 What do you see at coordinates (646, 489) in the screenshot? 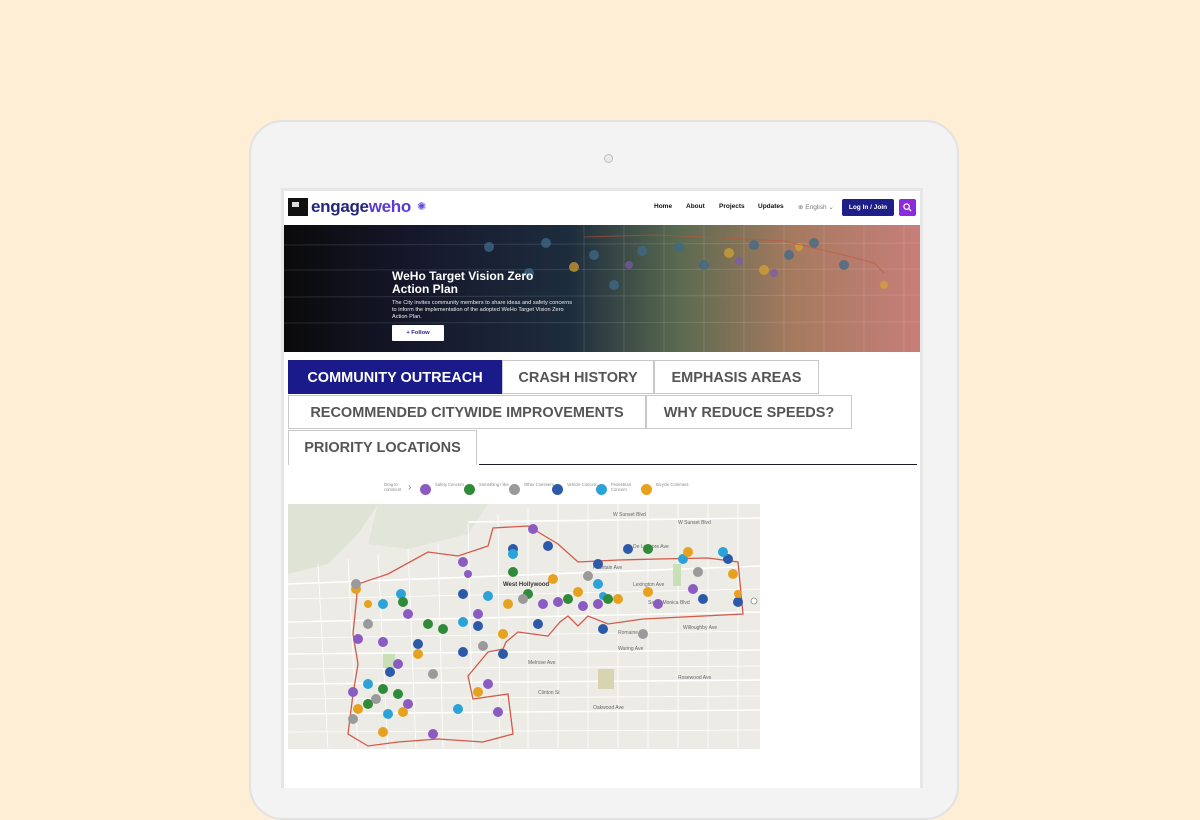
I see `bicycle-icon` at bounding box center [646, 489].